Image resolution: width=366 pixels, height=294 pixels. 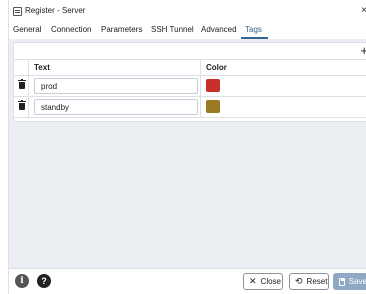 What do you see at coordinates (342, 281) in the screenshot?
I see `save-icon` at bounding box center [342, 281].